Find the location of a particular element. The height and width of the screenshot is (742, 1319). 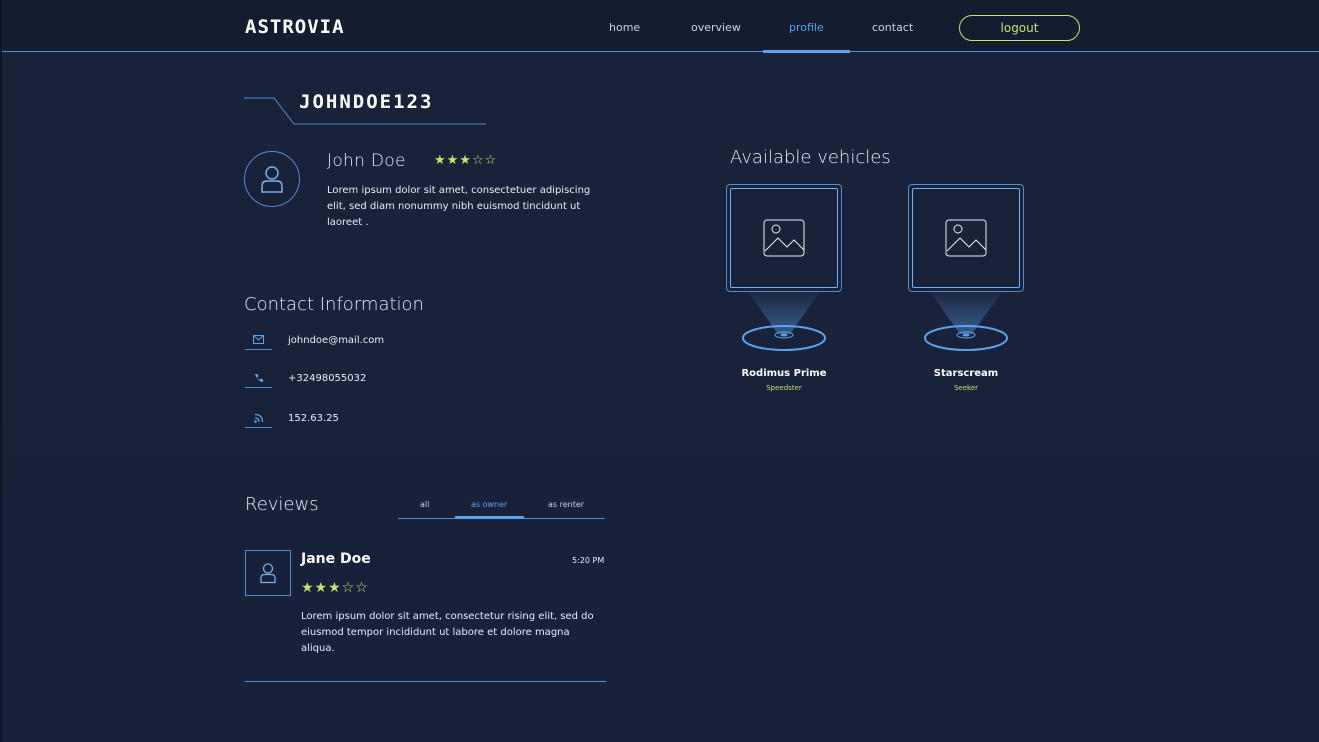

profile-avatar is located at coordinates (272, 179).